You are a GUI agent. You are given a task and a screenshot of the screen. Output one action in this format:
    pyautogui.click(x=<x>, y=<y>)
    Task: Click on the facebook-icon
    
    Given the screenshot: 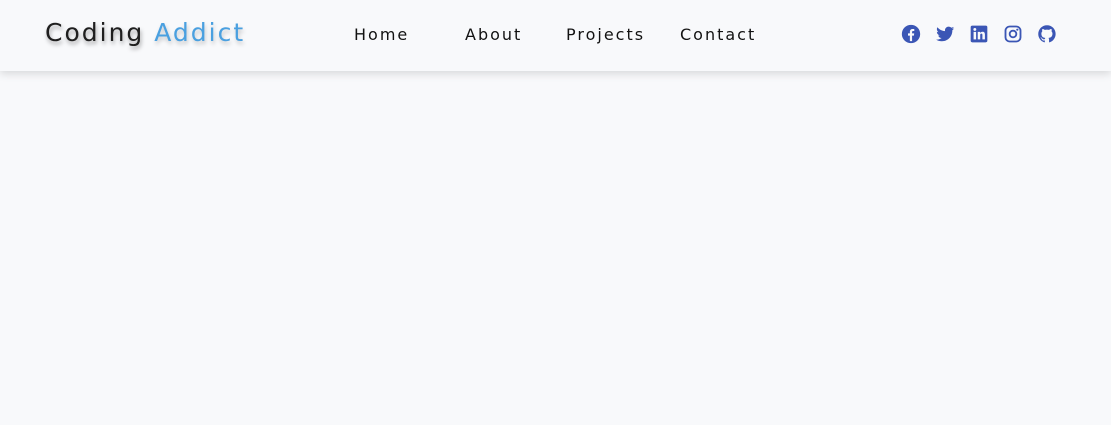 What is the action you would take?
    pyautogui.click(x=911, y=34)
    